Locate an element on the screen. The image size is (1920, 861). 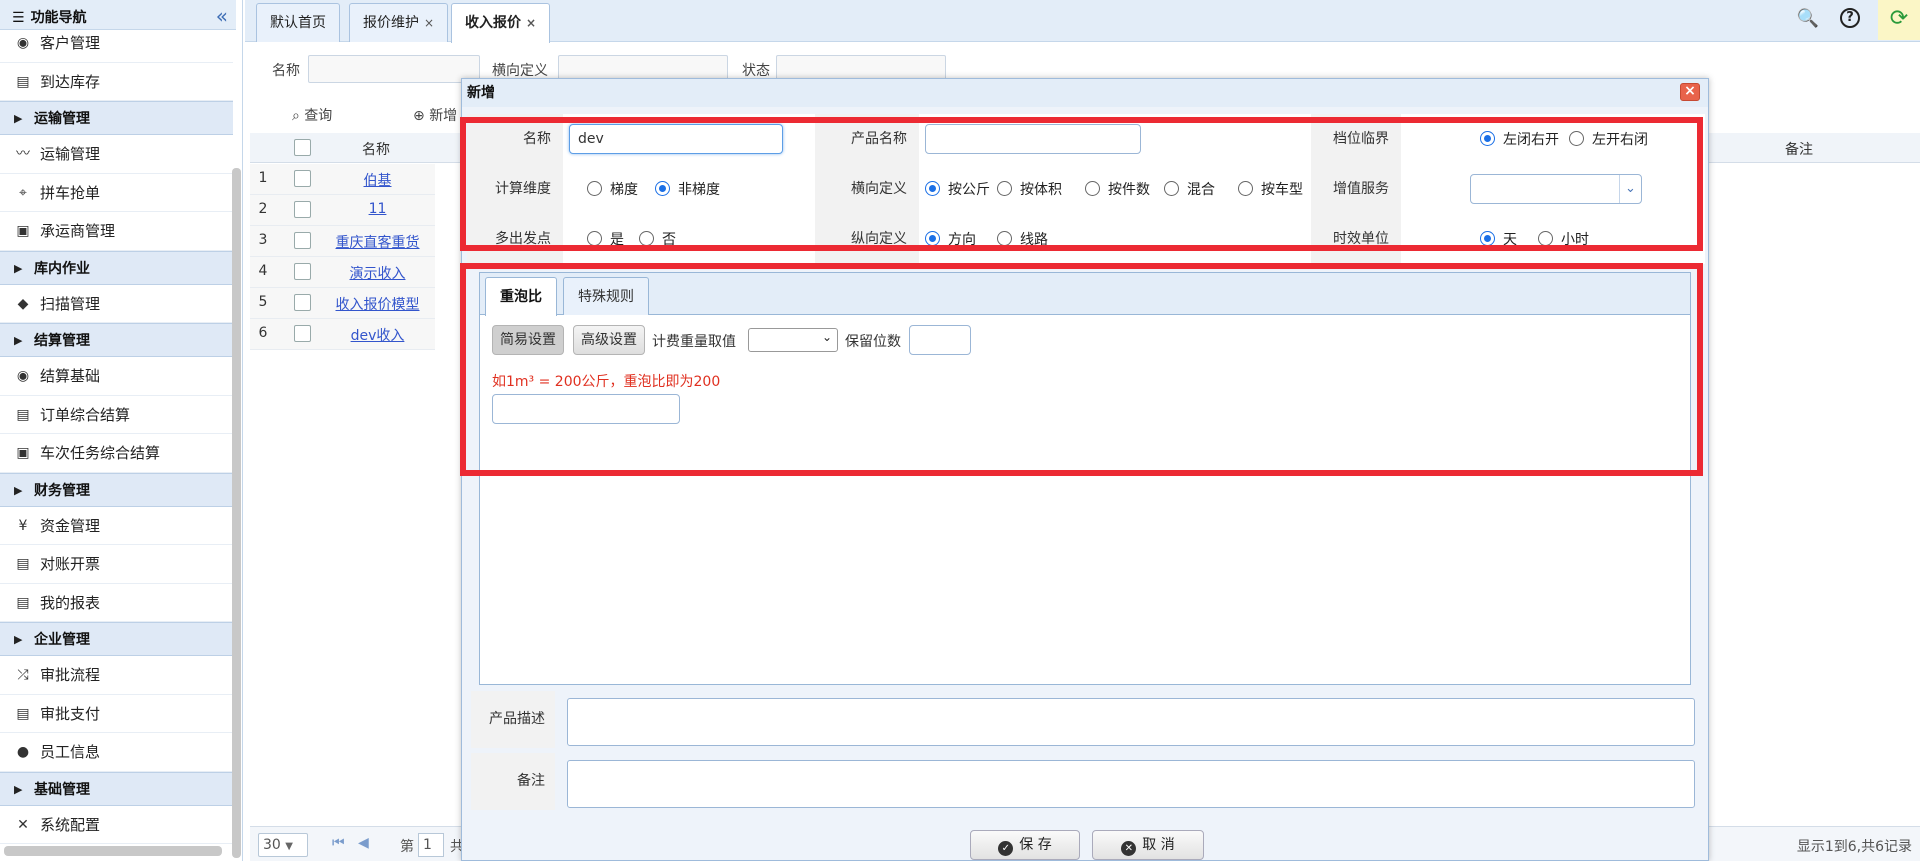
sidebar-item-label: 员工信息 is located at coordinates (70, 752).